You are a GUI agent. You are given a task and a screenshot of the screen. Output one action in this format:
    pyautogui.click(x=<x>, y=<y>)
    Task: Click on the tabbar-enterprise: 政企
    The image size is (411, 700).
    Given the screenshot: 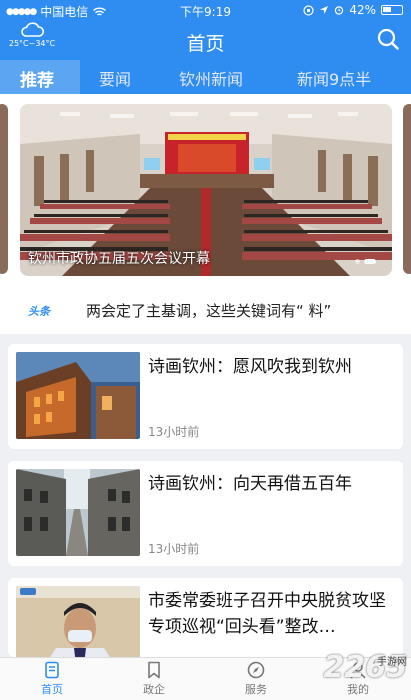 What is the action you would take?
    pyautogui.click(x=154, y=679)
    